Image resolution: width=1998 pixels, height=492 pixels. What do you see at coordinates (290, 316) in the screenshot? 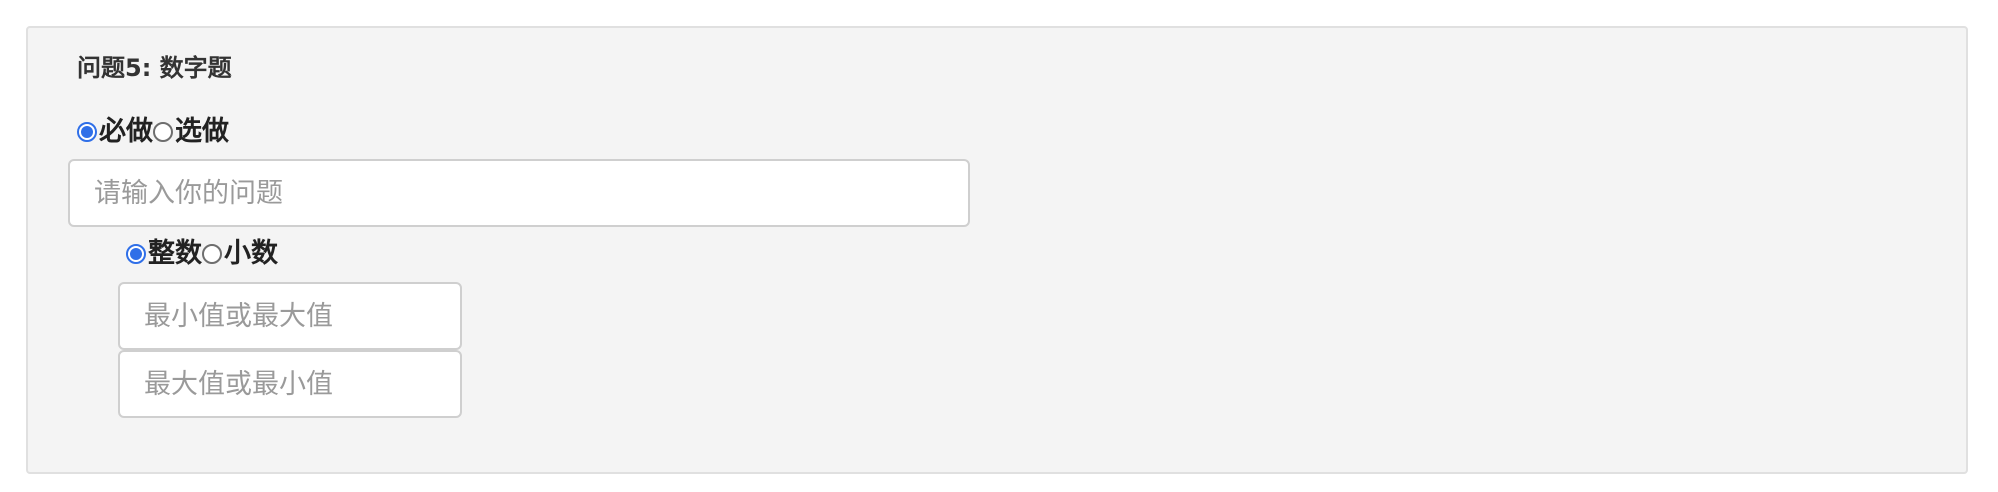
I see `range-first-input` at bounding box center [290, 316].